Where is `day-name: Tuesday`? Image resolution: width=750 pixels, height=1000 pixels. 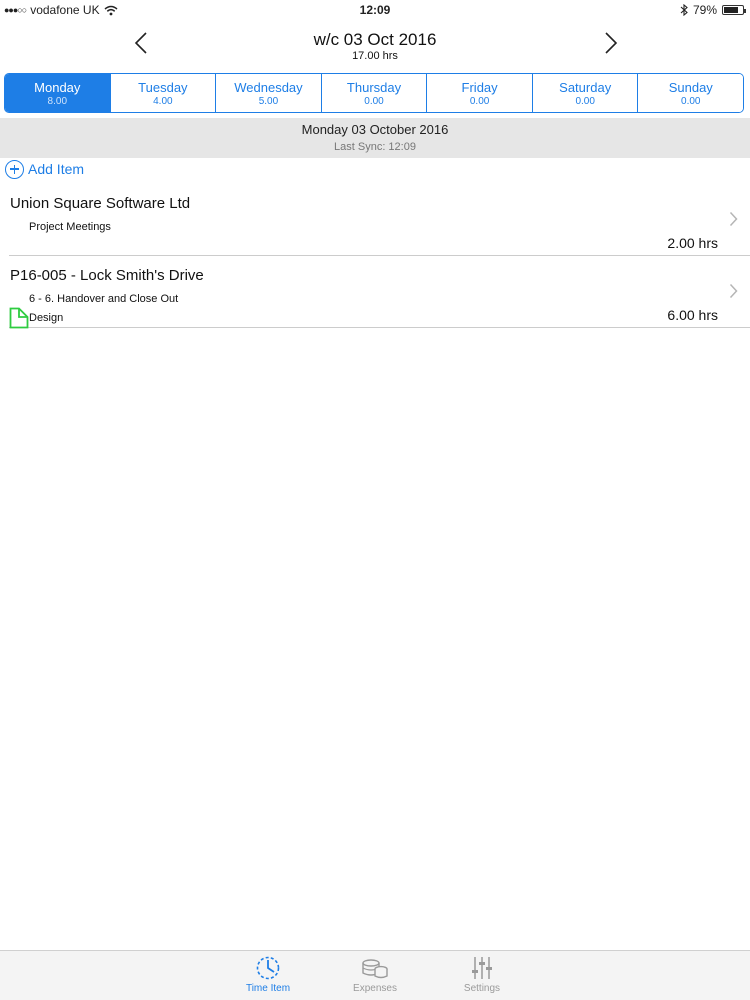
day-name: Tuesday is located at coordinates (163, 87).